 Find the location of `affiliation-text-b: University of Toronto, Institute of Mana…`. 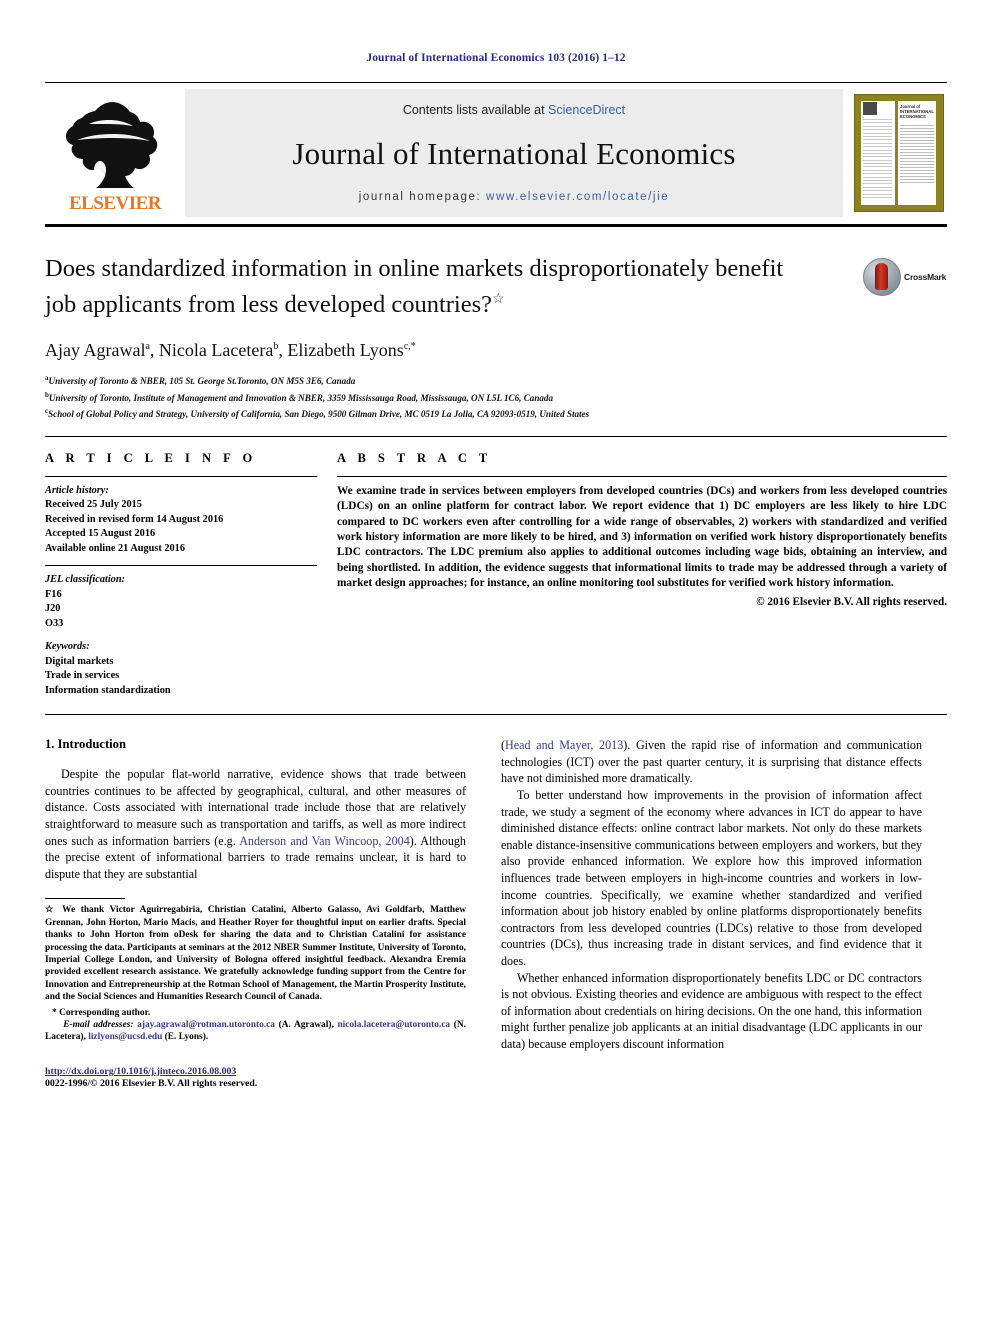

affiliation-text-b: University of Toronto, Institute of Mana… is located at coordinates (301, 397).